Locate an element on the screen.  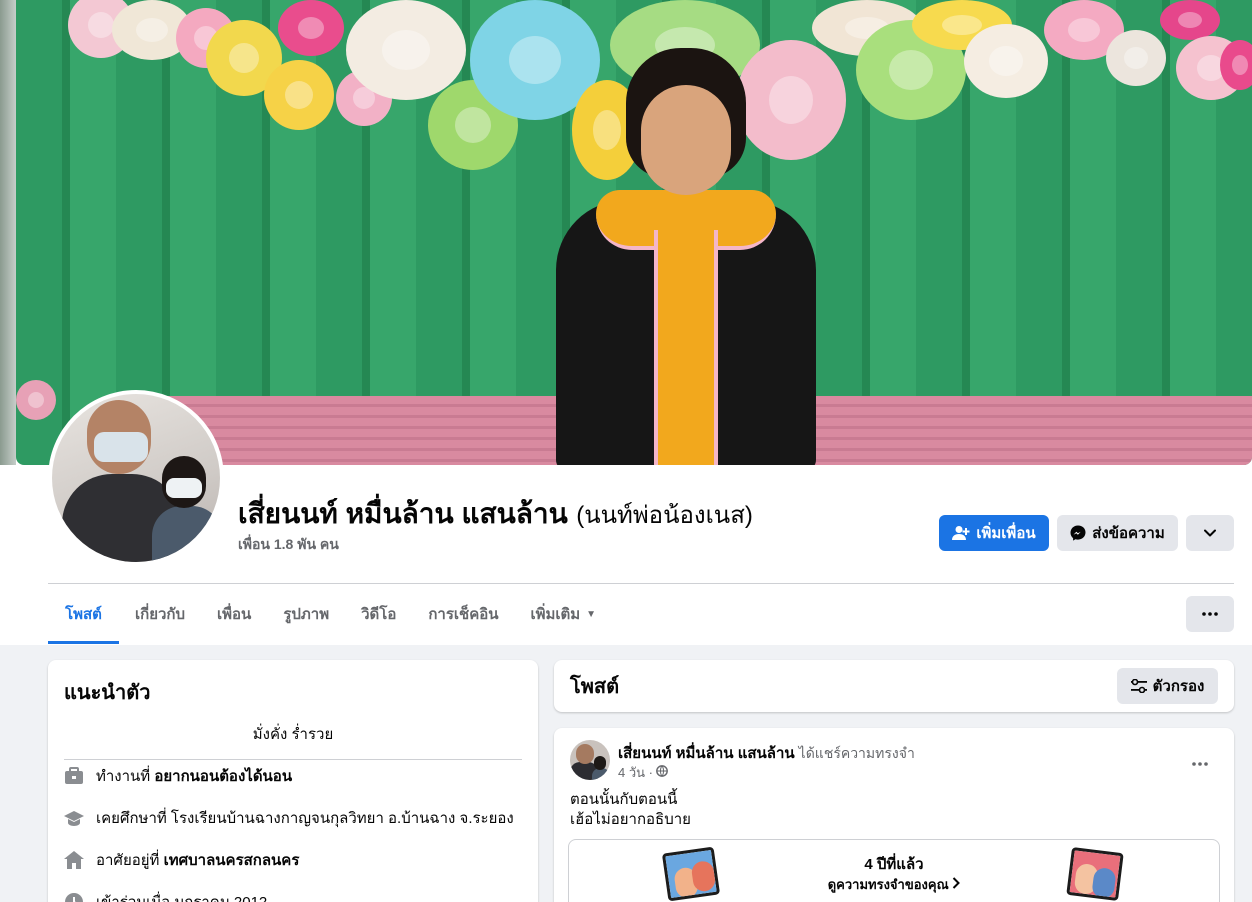
briefcase-icon is located at coordinates (74, 776).